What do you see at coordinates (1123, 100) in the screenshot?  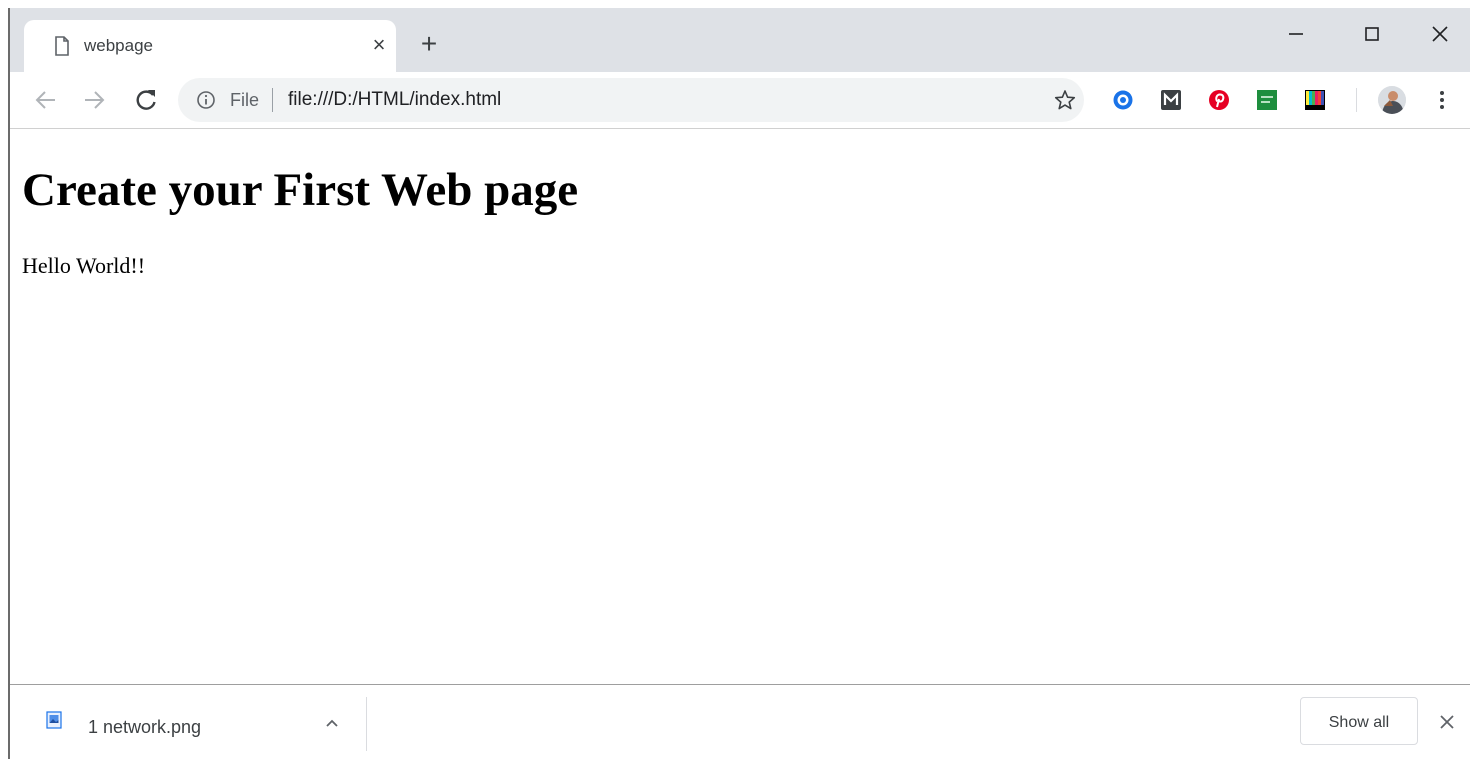 I see `extension-blue-circle-icon` at bounding box center [1123, 100].